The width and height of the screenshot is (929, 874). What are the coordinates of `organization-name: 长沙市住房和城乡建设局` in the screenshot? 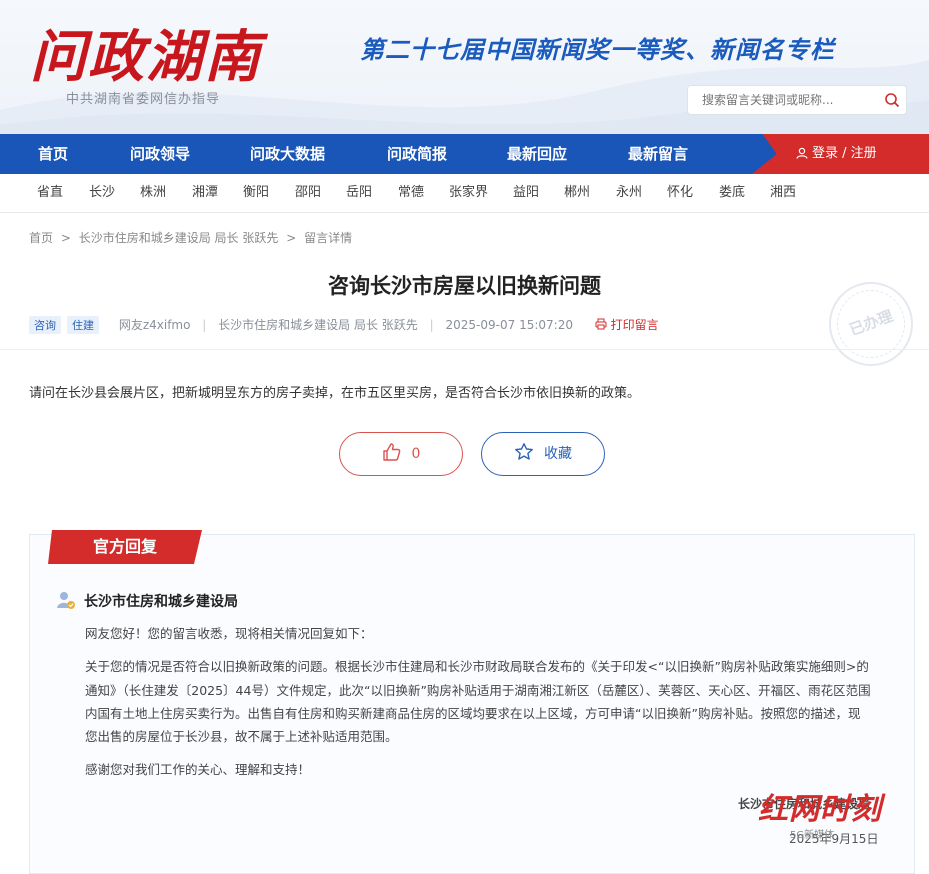 It's located at (161, 602).